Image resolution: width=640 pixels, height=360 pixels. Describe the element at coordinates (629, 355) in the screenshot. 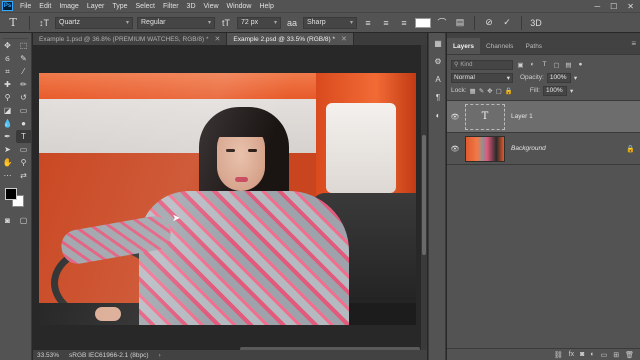

I see `delete-layer-icon: 🗑` at that location.